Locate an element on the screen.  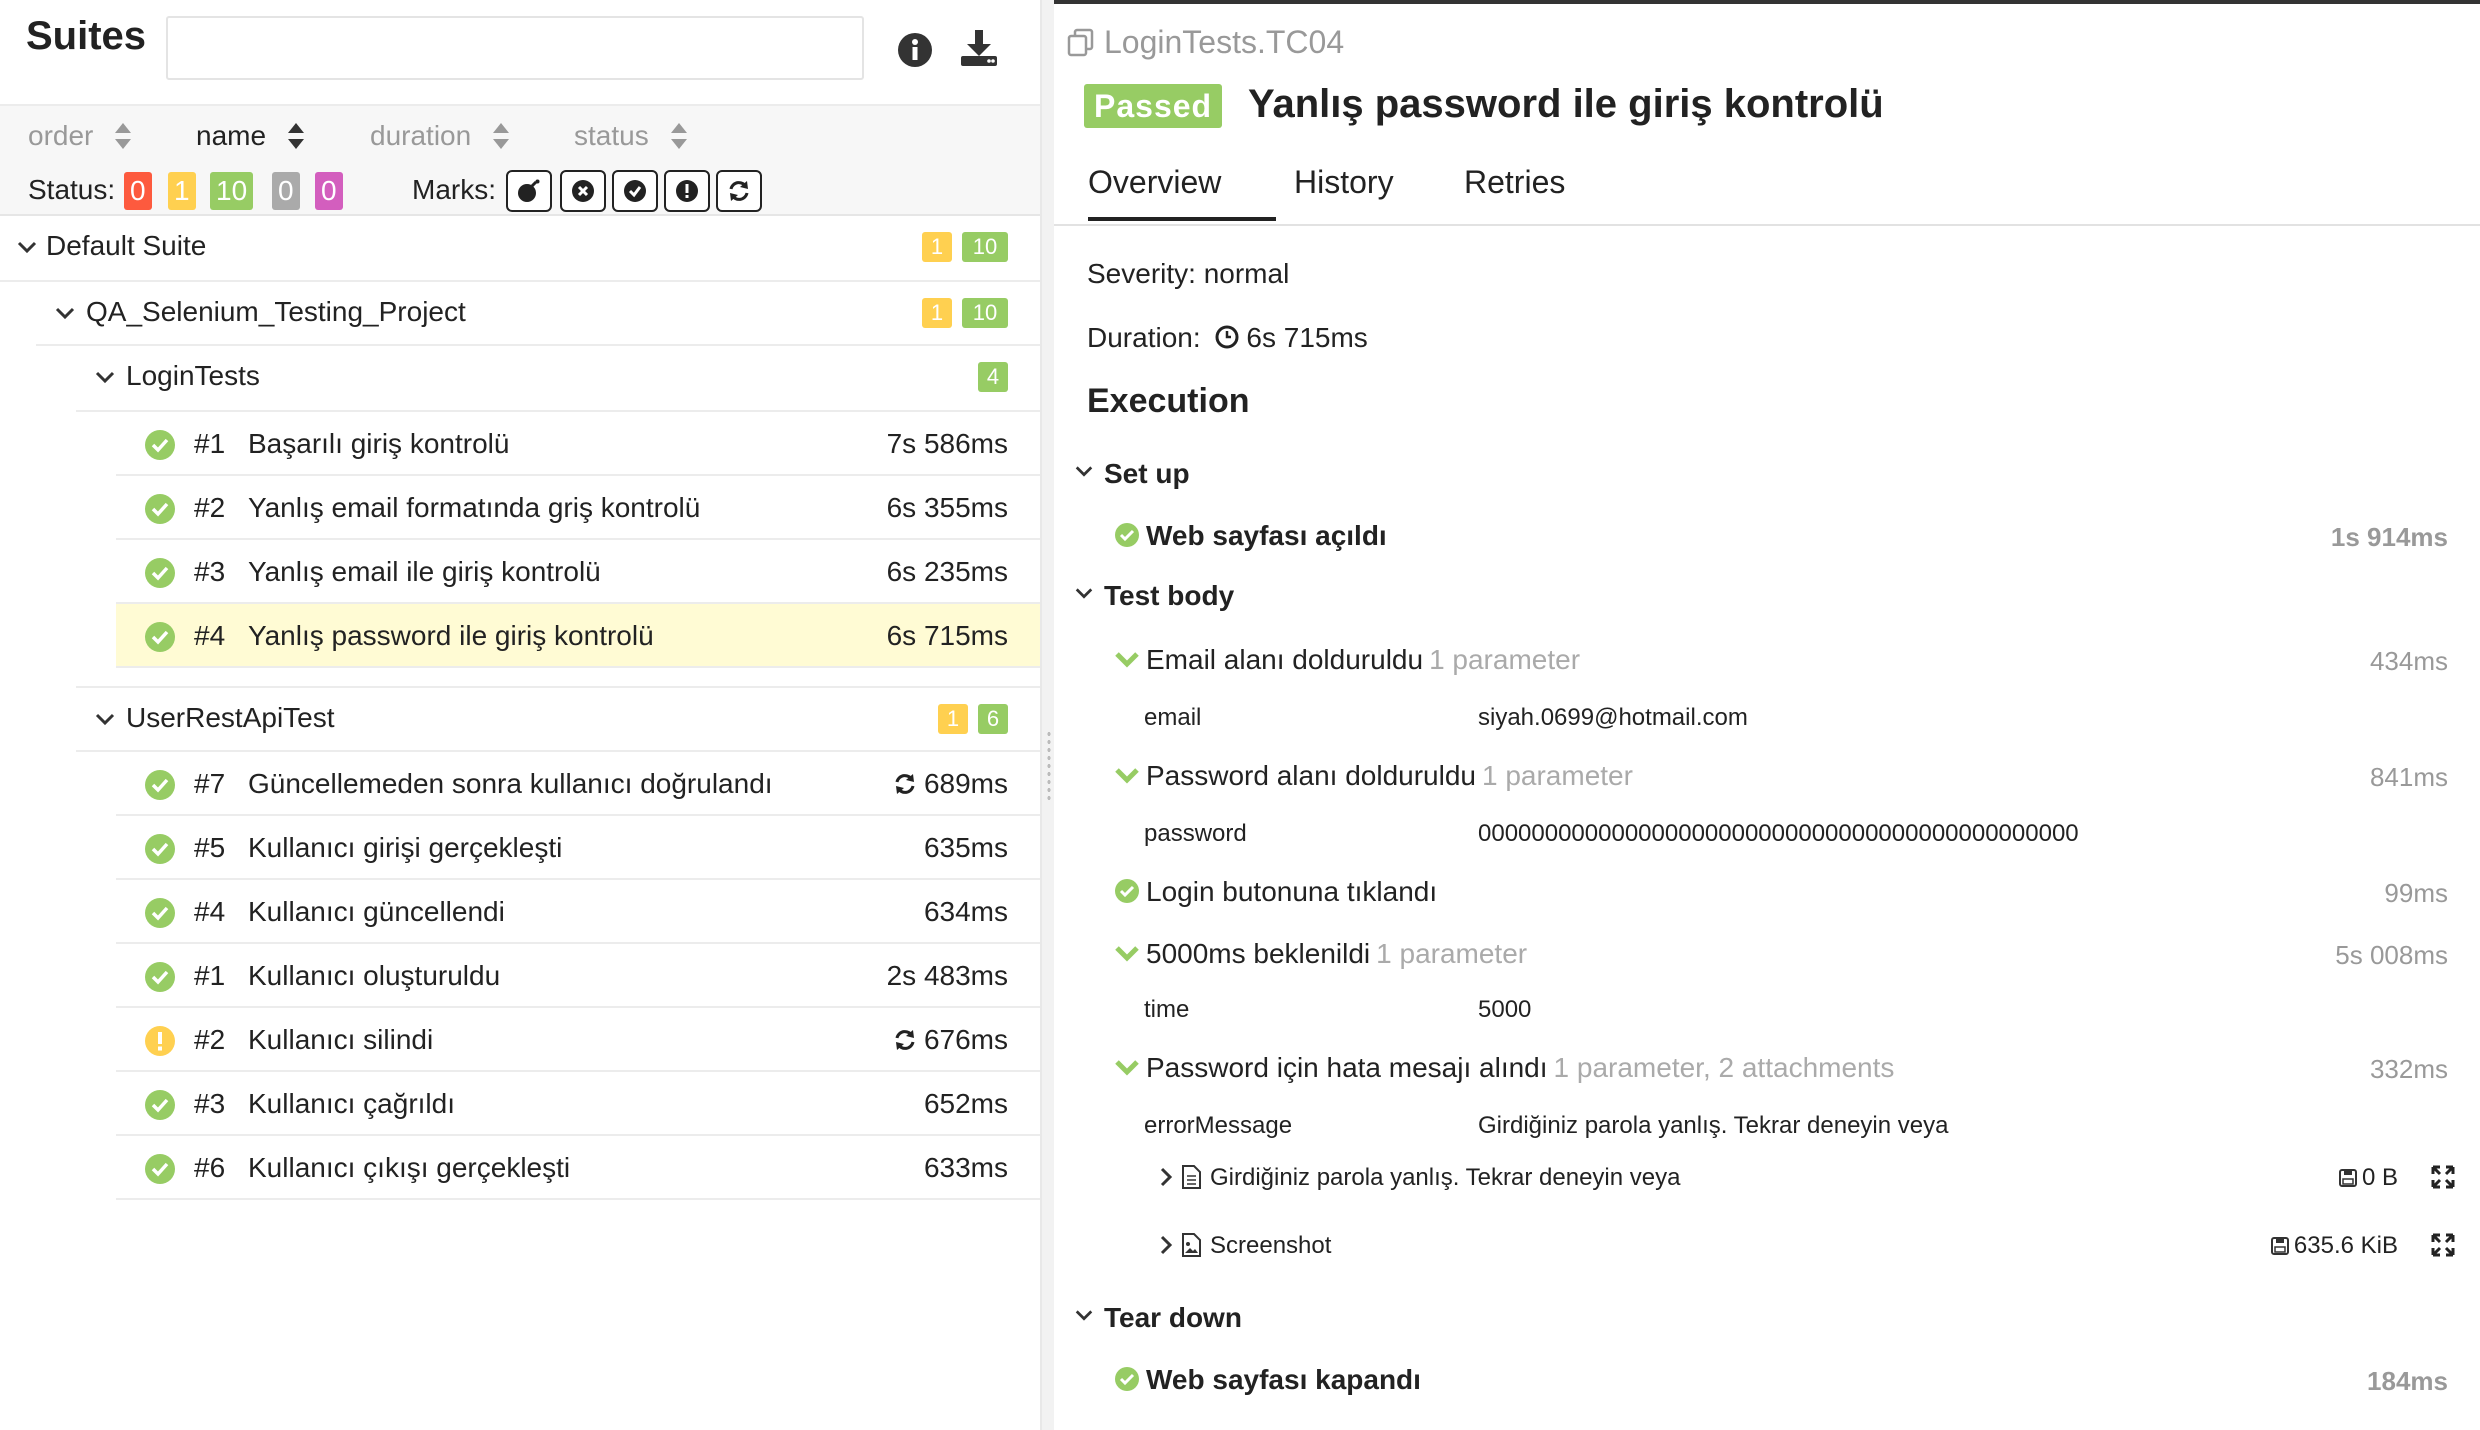
passed-chevron-icon is located at coordinates (1127, 660).